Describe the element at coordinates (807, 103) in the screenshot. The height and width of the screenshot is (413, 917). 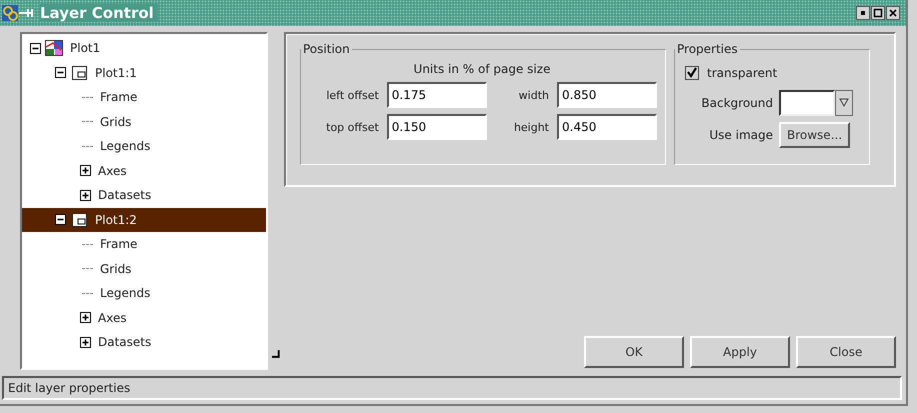
I see `color-swatch` at that location.